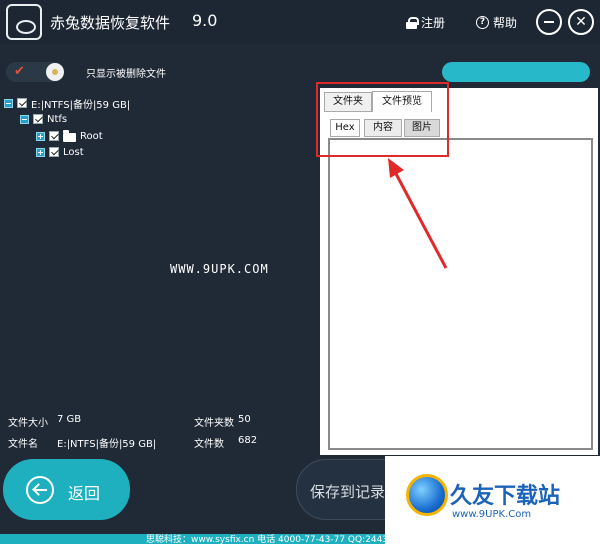 The image size is (600, 544). I want to click on watermark-title: 久友下载站, so click(505, 496).